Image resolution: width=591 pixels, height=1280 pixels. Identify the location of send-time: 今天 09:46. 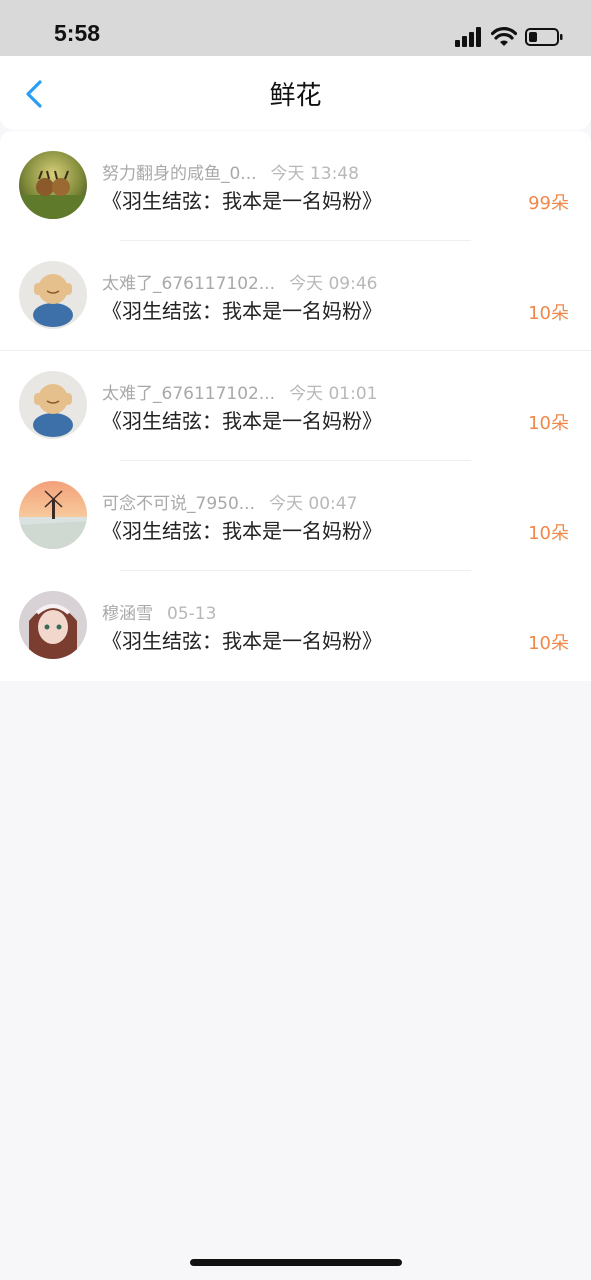
(333, 284).